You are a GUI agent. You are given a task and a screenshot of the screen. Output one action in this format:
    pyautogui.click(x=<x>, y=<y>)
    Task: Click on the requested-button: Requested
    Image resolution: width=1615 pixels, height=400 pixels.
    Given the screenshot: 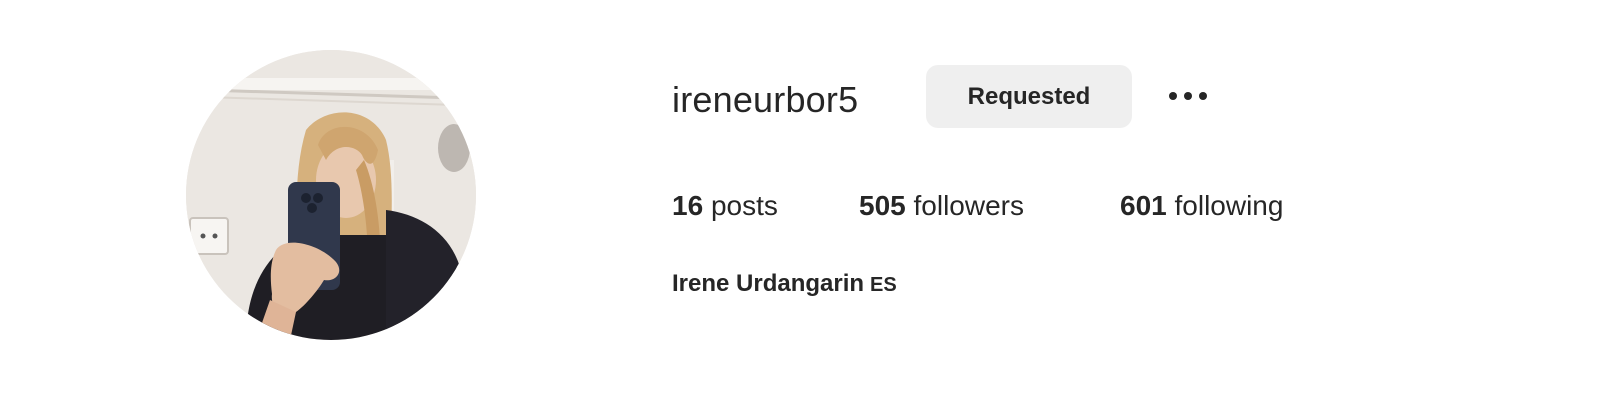 What is the action you would take?
    pyautogui.click(x=1029, y=96)
    